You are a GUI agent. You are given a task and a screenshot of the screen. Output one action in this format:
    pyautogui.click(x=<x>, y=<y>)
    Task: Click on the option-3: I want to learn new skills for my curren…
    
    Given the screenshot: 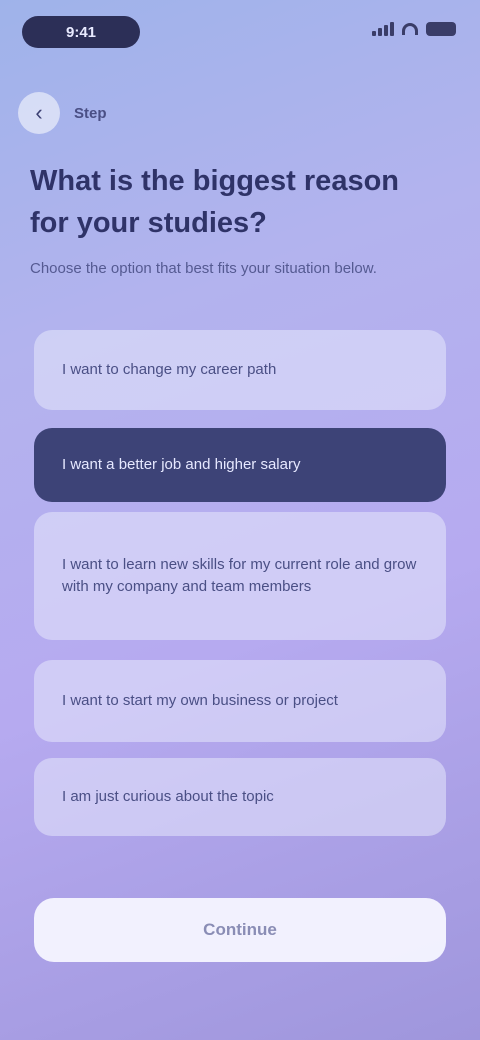 What is the action you would take?
    pyautogui.click(x=240, y=576)
    